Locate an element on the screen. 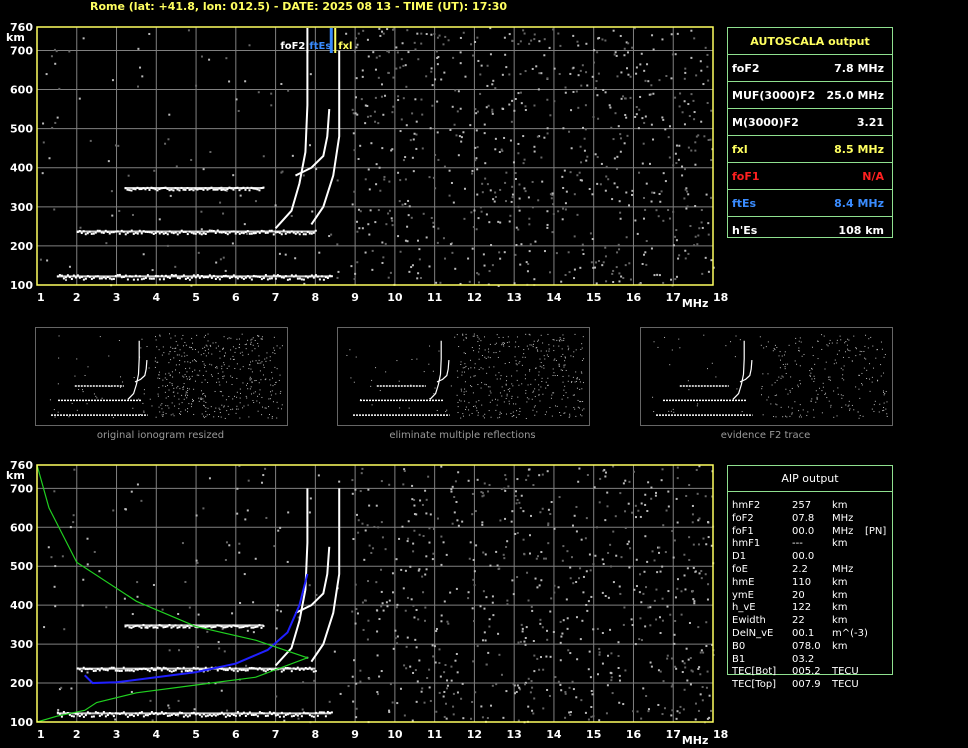 The image size is (968, 748). aip-value: 078.0 is located at coordinates (806, 646).